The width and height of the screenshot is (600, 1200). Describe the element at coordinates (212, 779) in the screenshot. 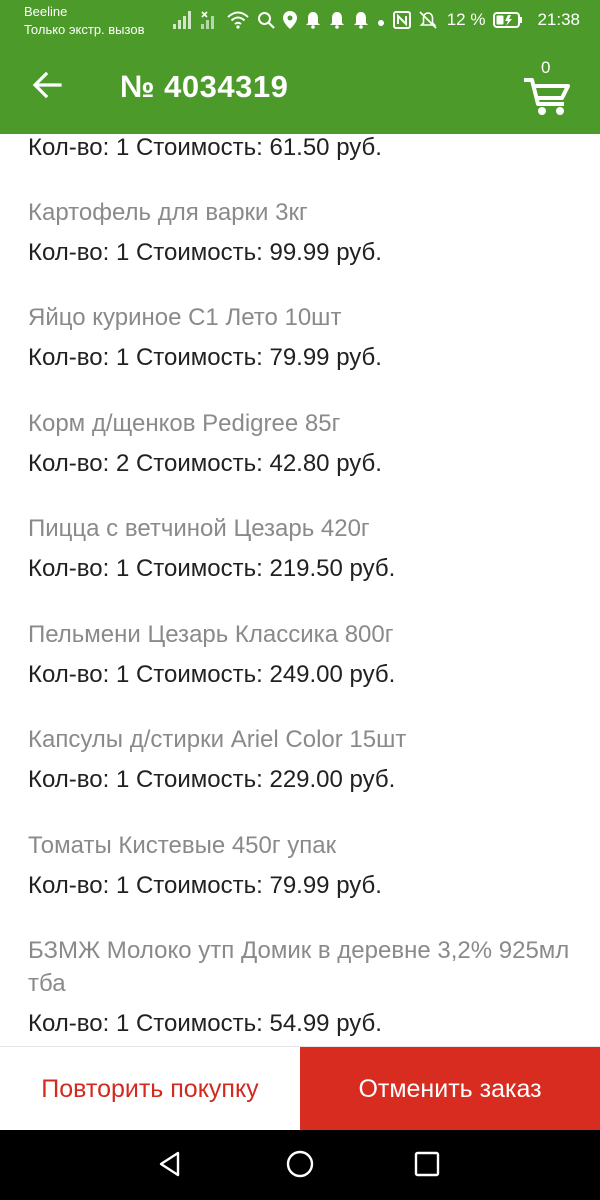

I see `item-qty-cost: Кол-во: 1 Стоимость: 229.00 руб.` at that location.